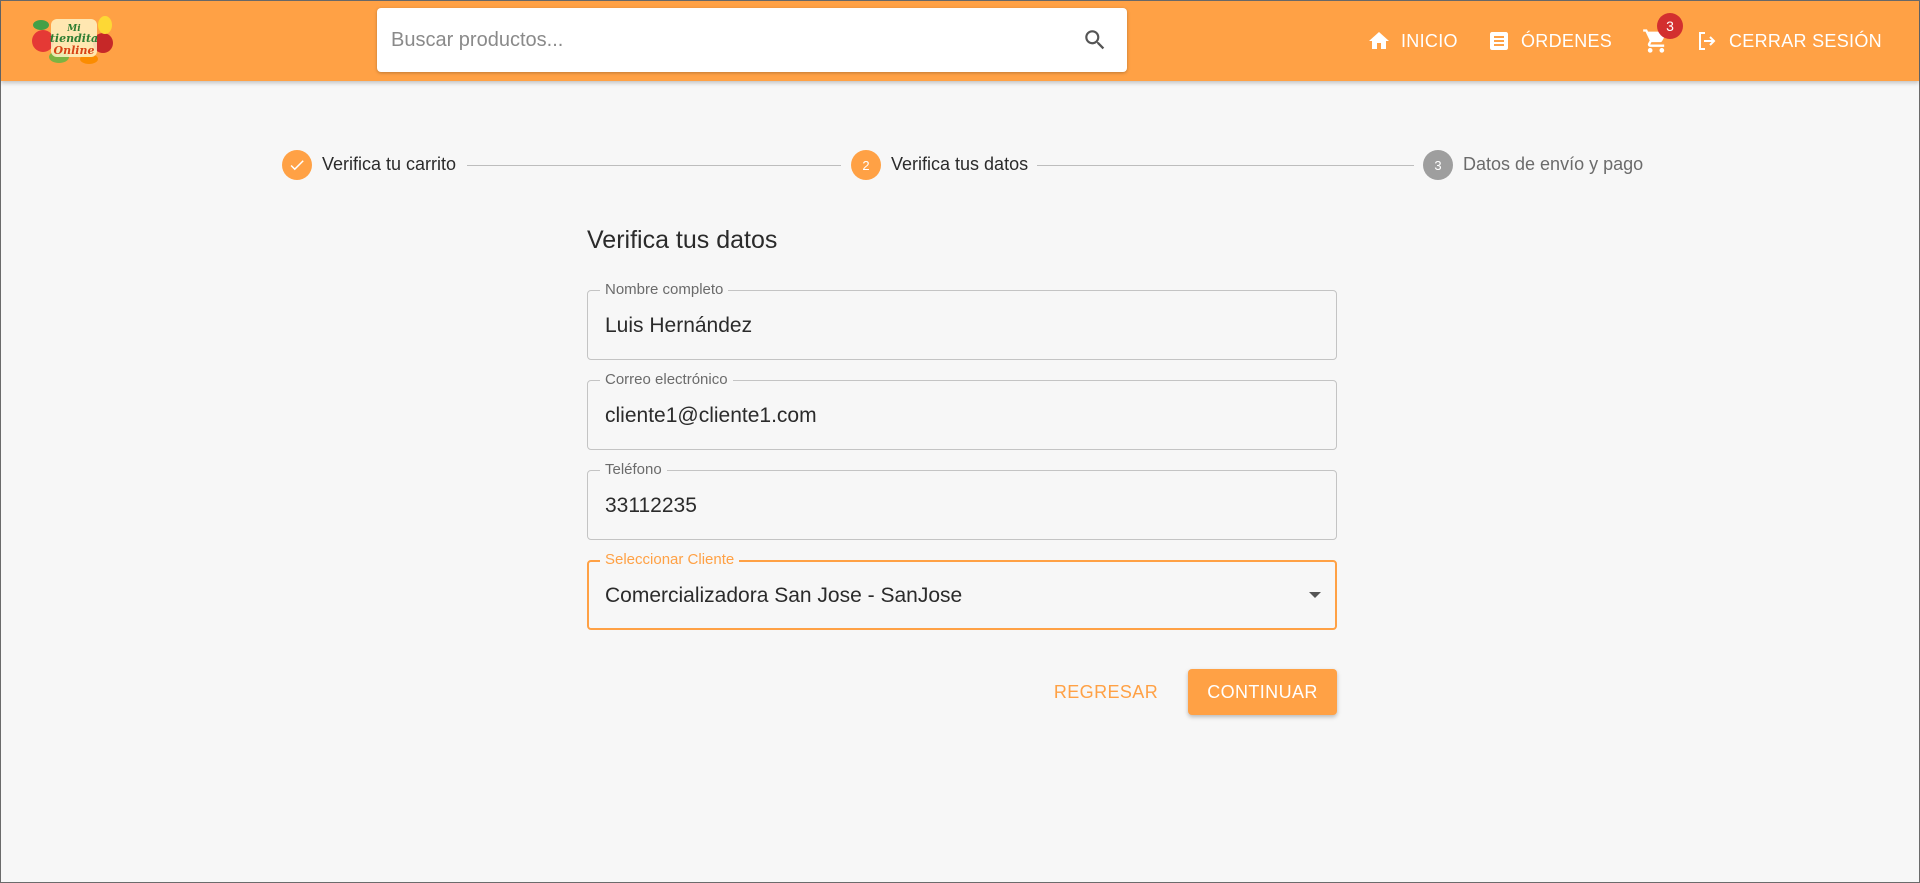 The image size is (1920, 883). What do you see at coordinates (866, 165) in the screenshot?
I see `step-2-circle: 2` at bounding box center [866, 165].